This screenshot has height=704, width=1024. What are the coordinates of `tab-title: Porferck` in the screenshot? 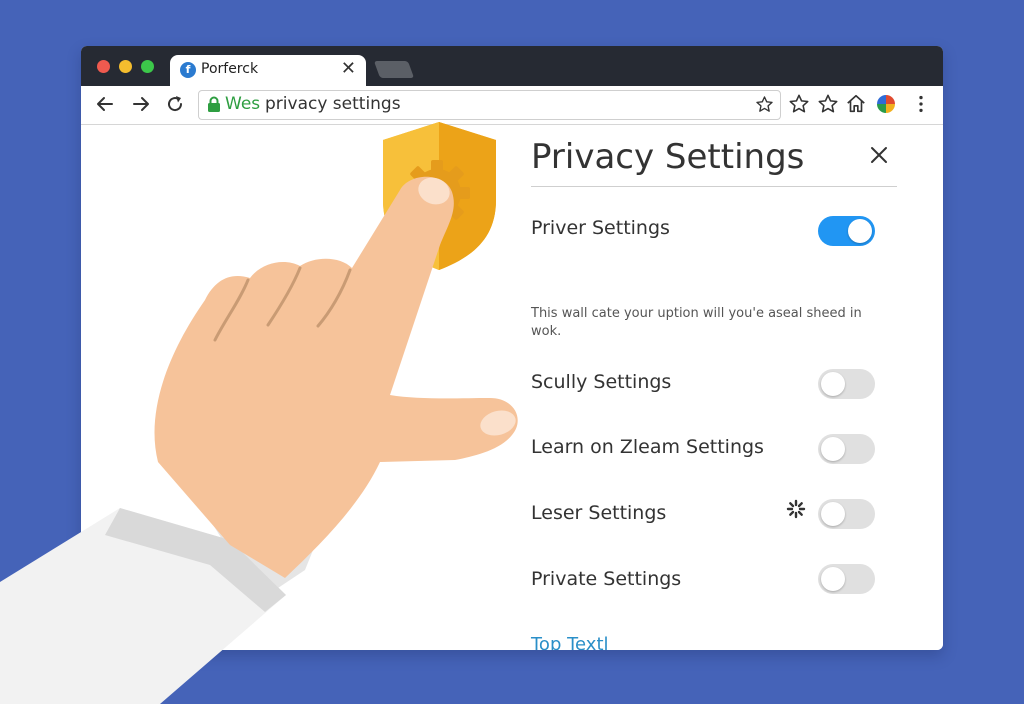 It's located at (230, 69).